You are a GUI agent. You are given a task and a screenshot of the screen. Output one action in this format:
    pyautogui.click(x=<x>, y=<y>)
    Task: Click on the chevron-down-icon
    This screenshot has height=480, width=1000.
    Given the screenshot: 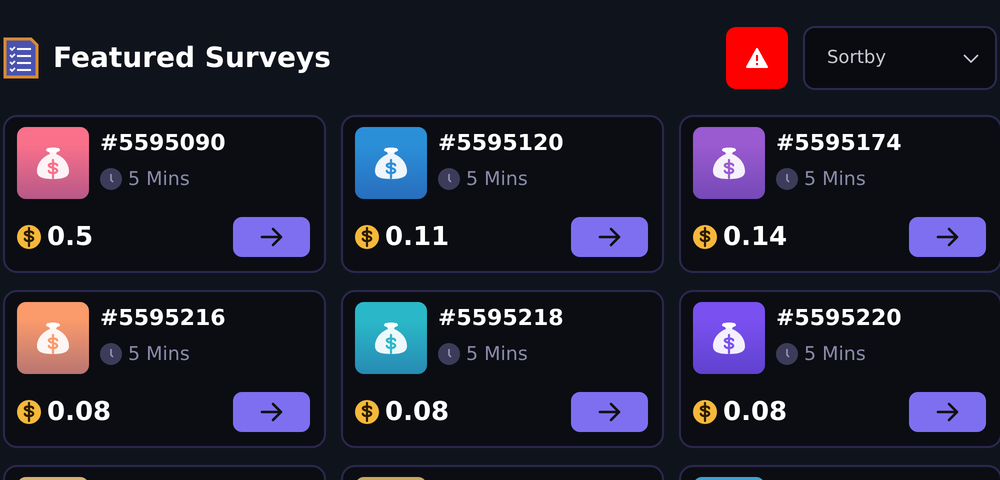 What is the action you would take?
    pyautogui.click(x=971, y=58)
    